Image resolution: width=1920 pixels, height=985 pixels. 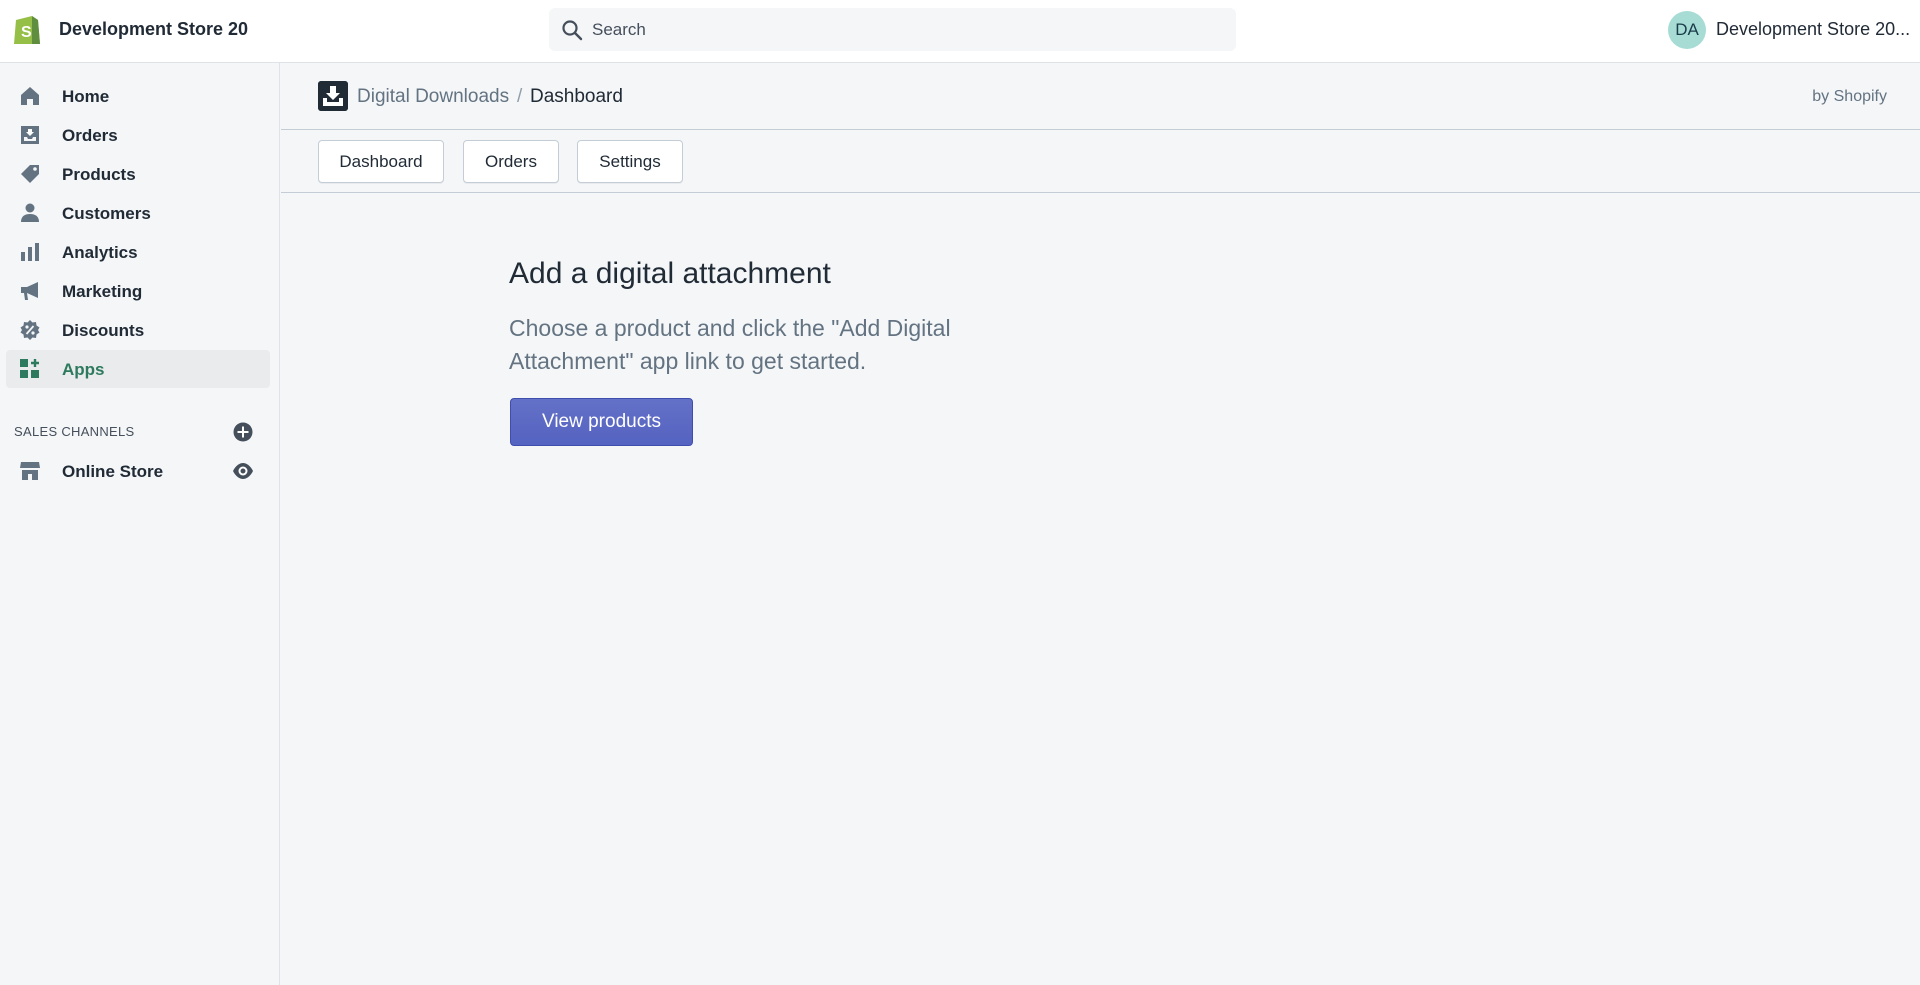 What do you see at coordinates (333, 96) in the screenshot?
I see `download-icon` at bounding box center [333, 96].